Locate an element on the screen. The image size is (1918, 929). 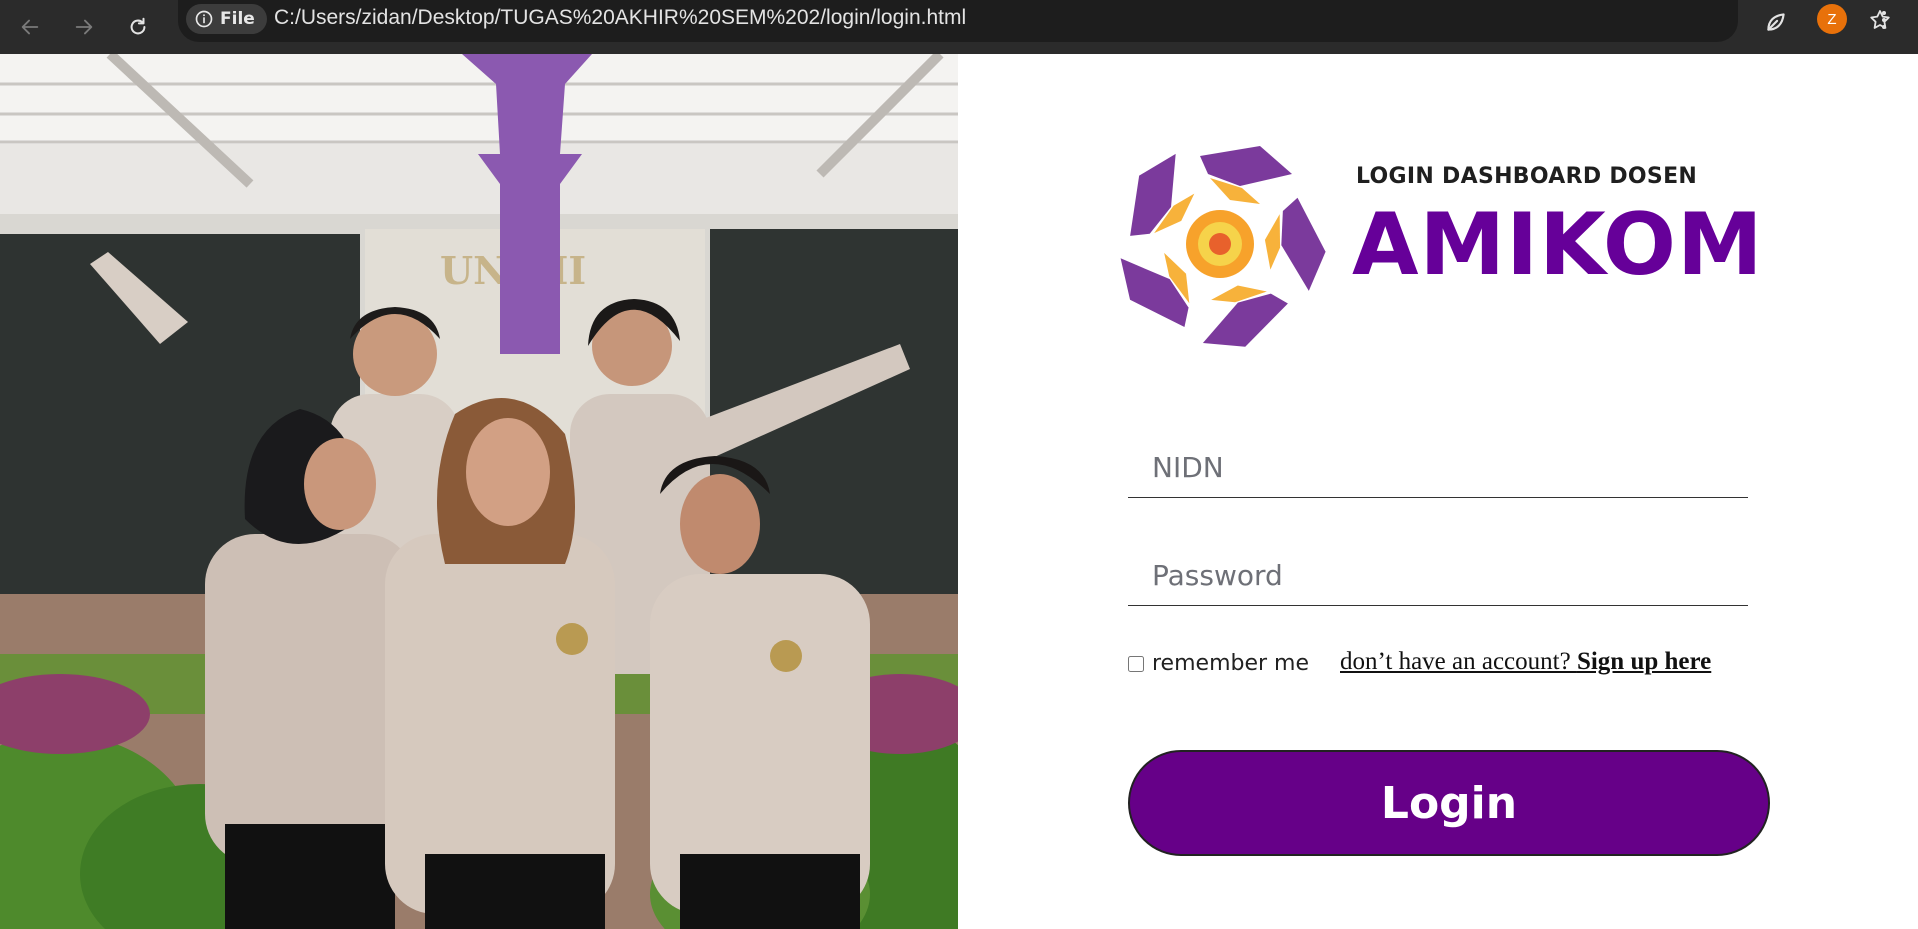
remember-me-label: remember me is located at coordinates (1230, 663).